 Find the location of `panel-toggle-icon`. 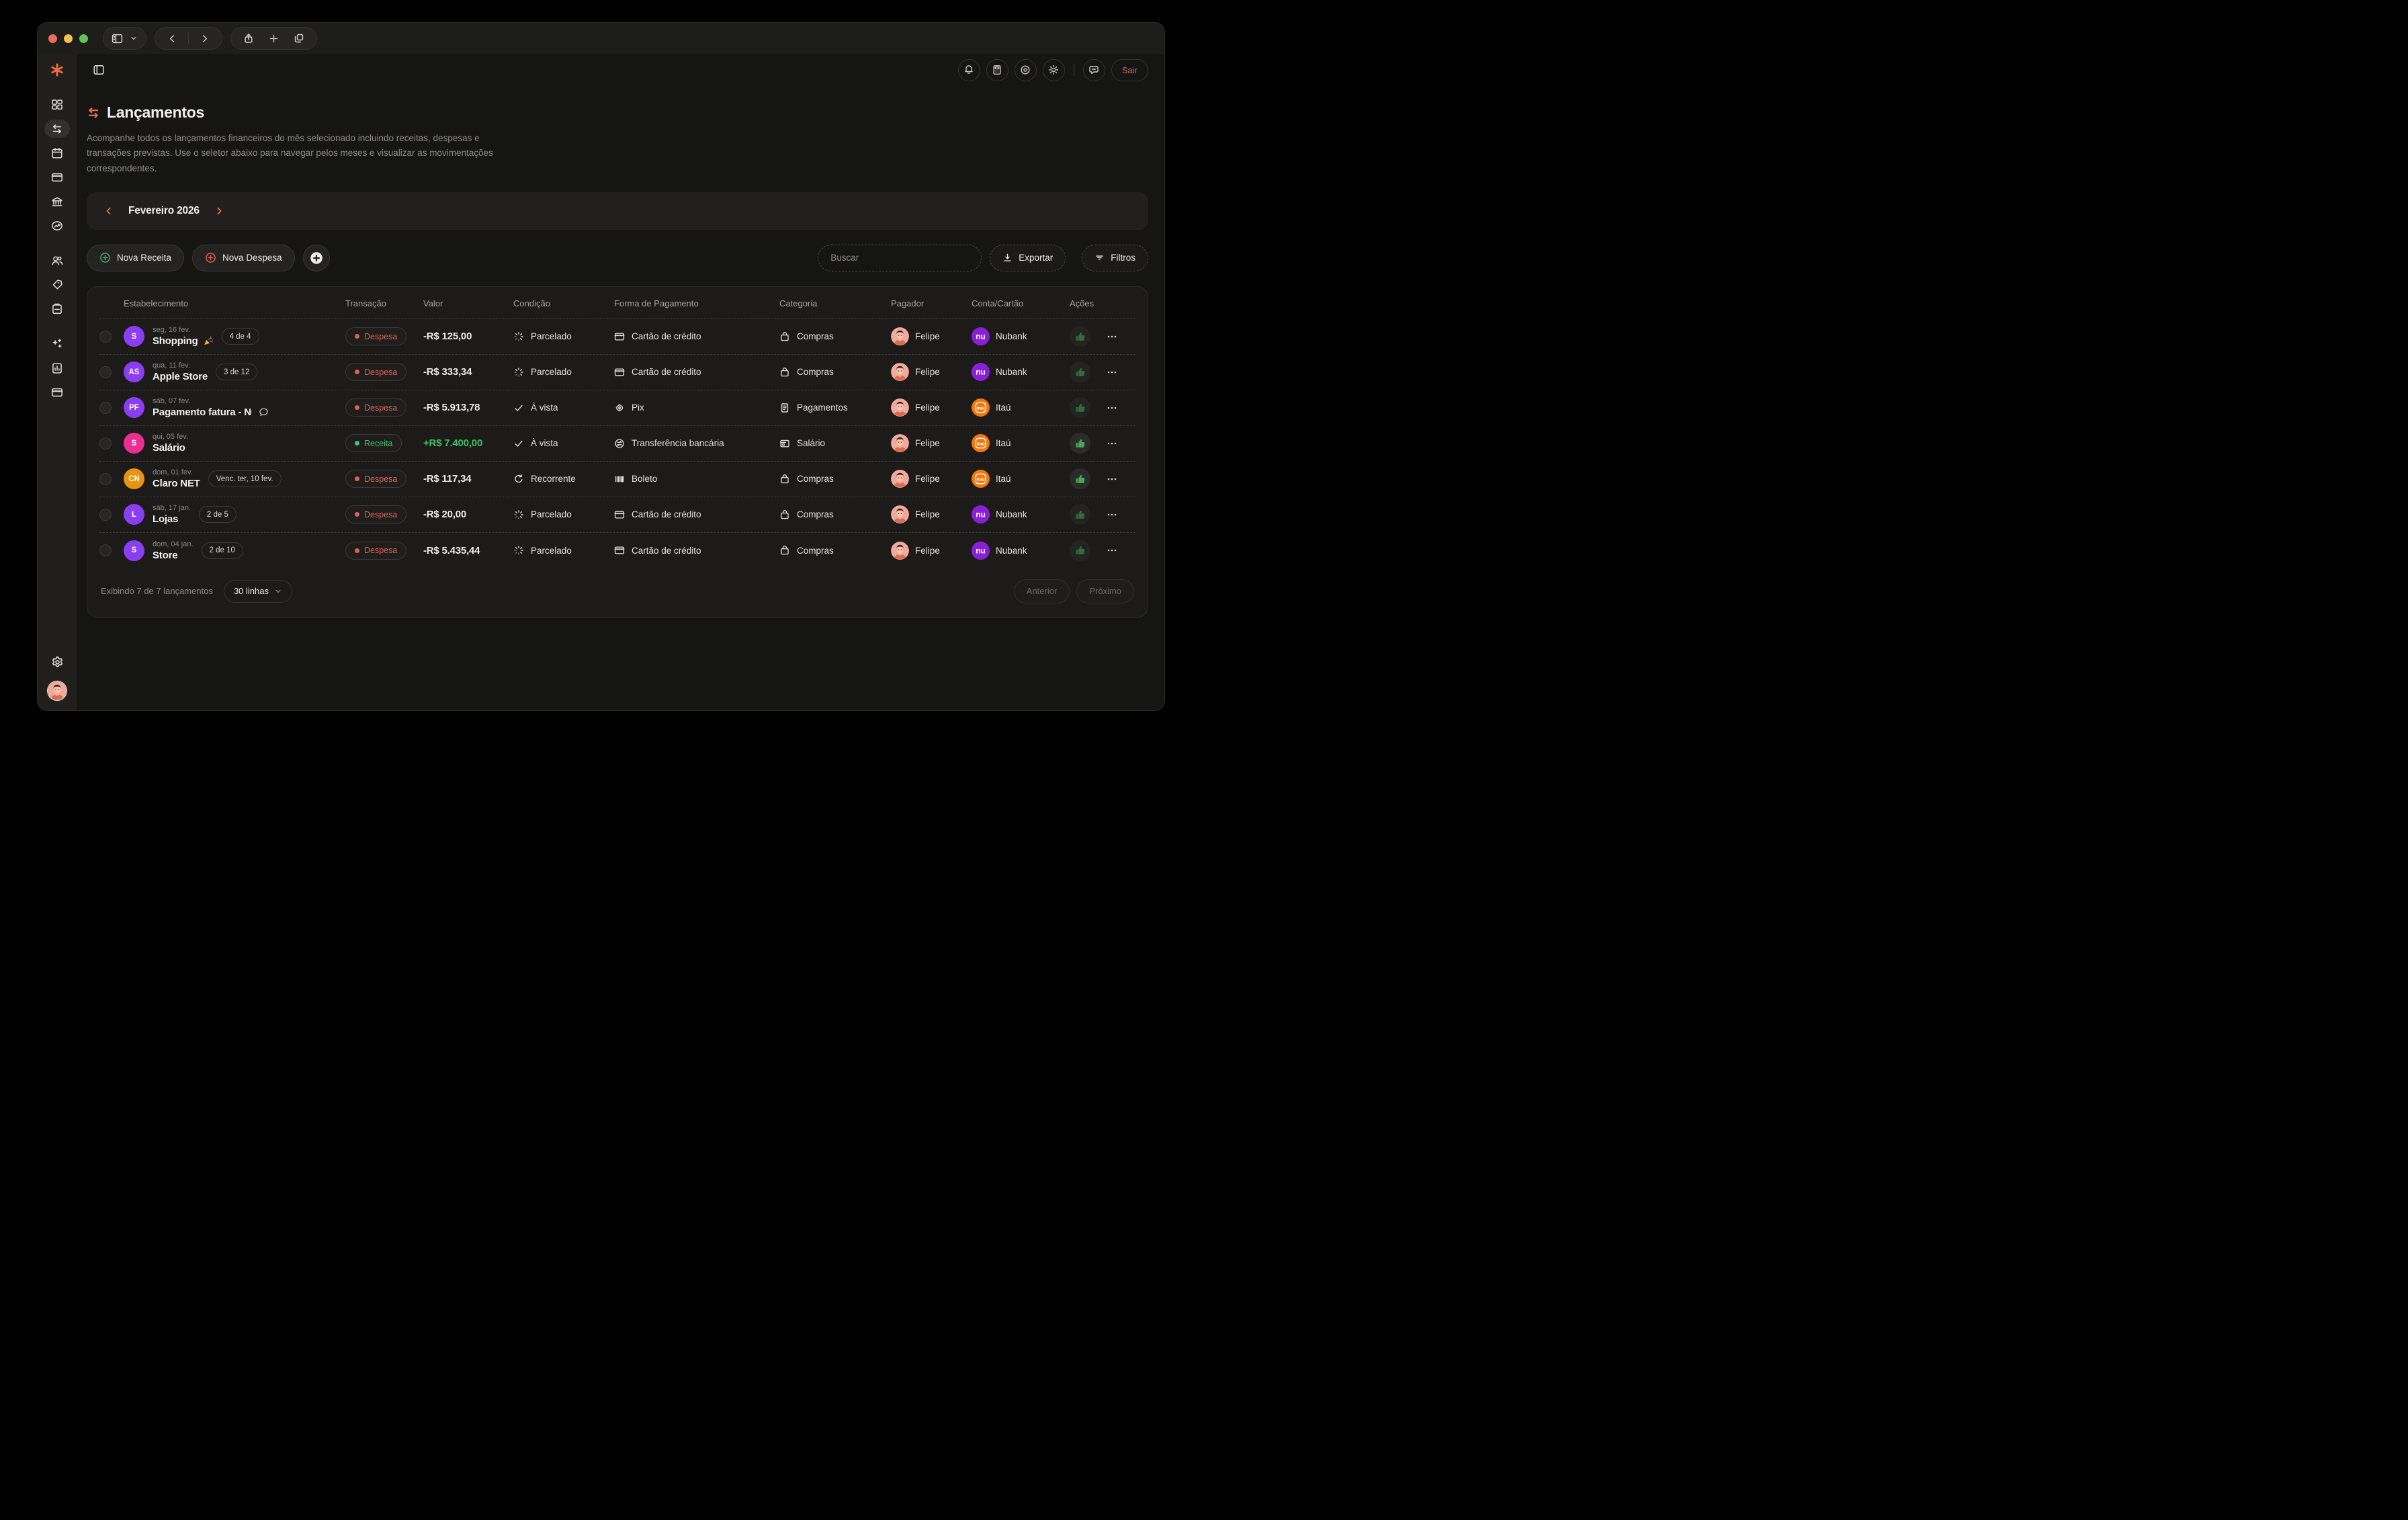

panel-toggle-icon is located at coordinates (99, 70).